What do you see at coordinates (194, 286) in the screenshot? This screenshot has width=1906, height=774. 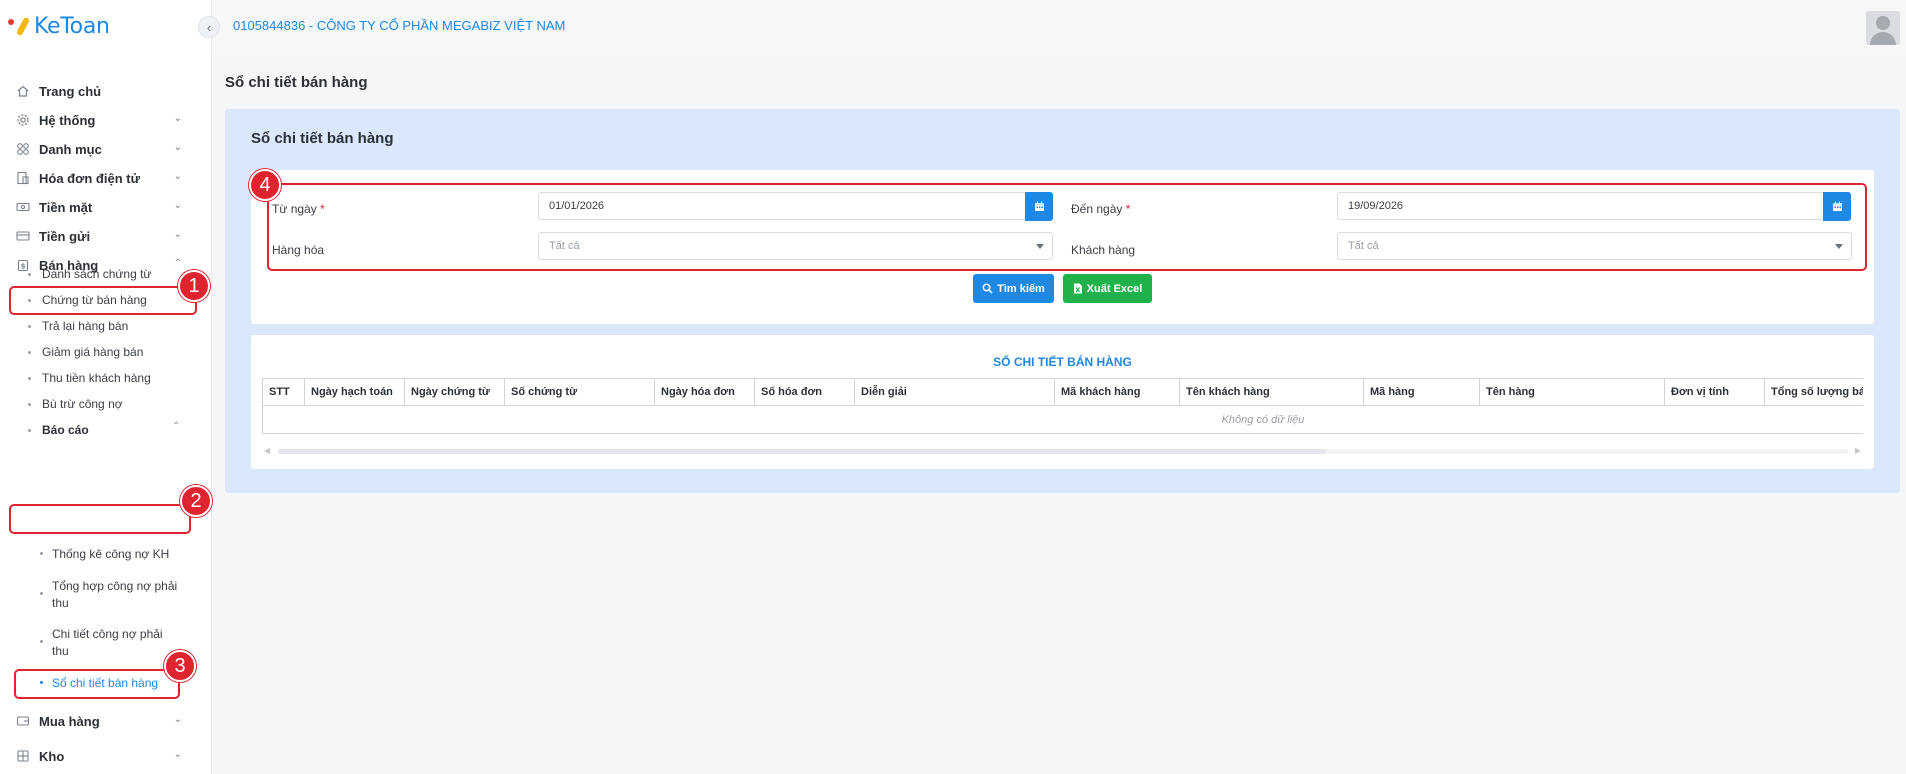 I see `annotation-badge-1: 1` at bounding box center [194, 286].